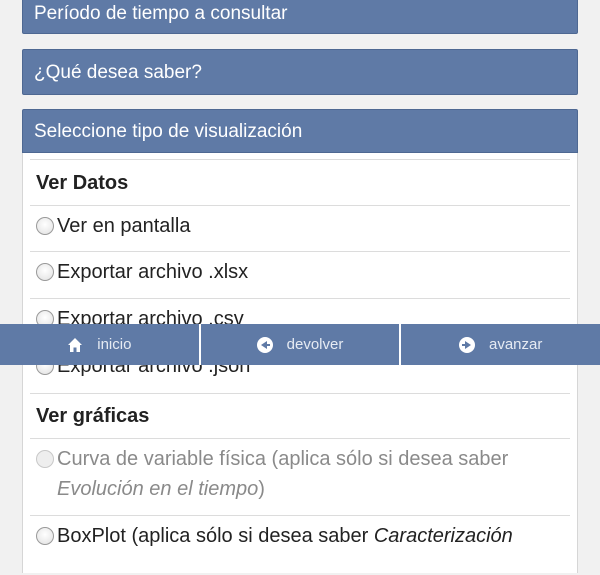 The image size is (600, 575). Describe the element at coordinates (114, 344) in the screenshot. I see `nav-inicio-label: inicio` at that location.